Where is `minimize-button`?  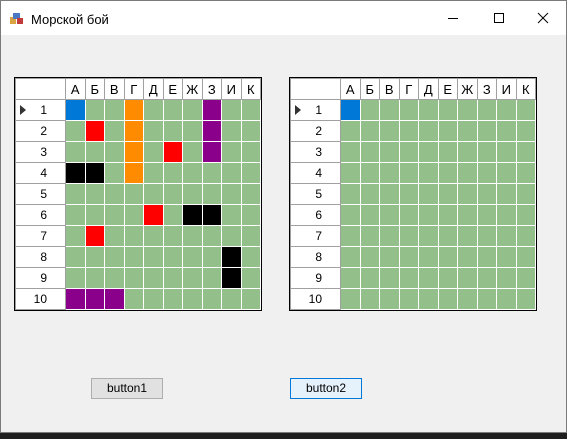 minimize-button is located at coordinates (453, 18).